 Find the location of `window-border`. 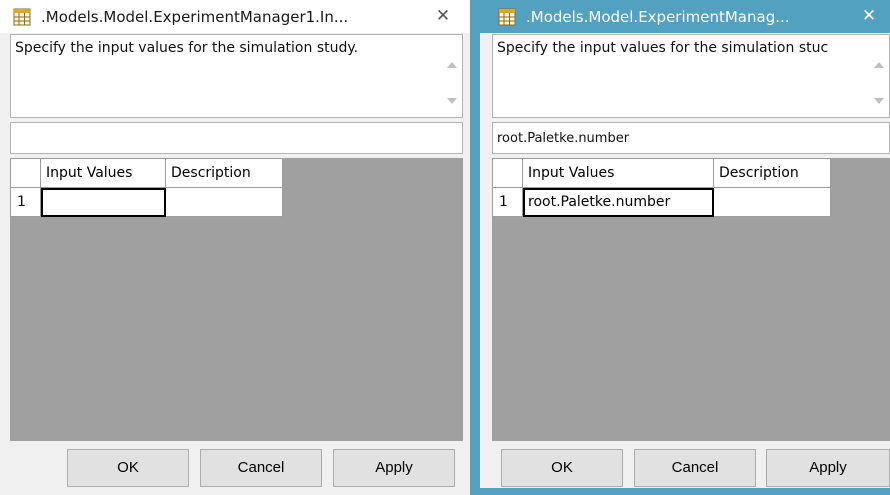

window-border is located at coordinates (475, 247).